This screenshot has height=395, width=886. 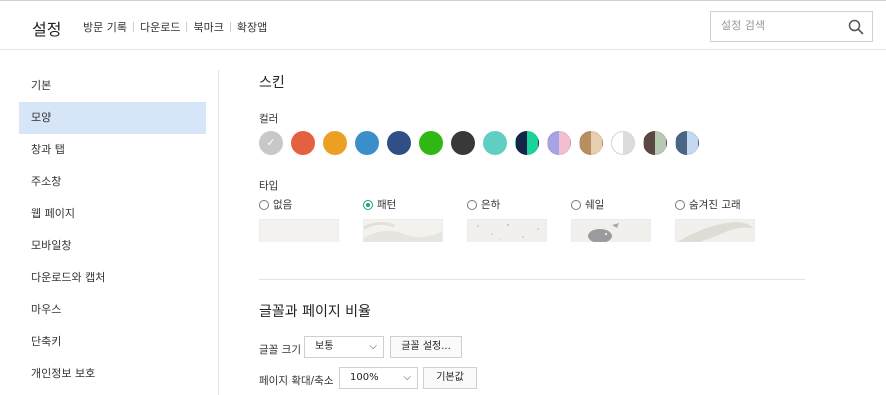 I want to click on sidebar-item-mouse: 마우스, so click(x=112, y=310).